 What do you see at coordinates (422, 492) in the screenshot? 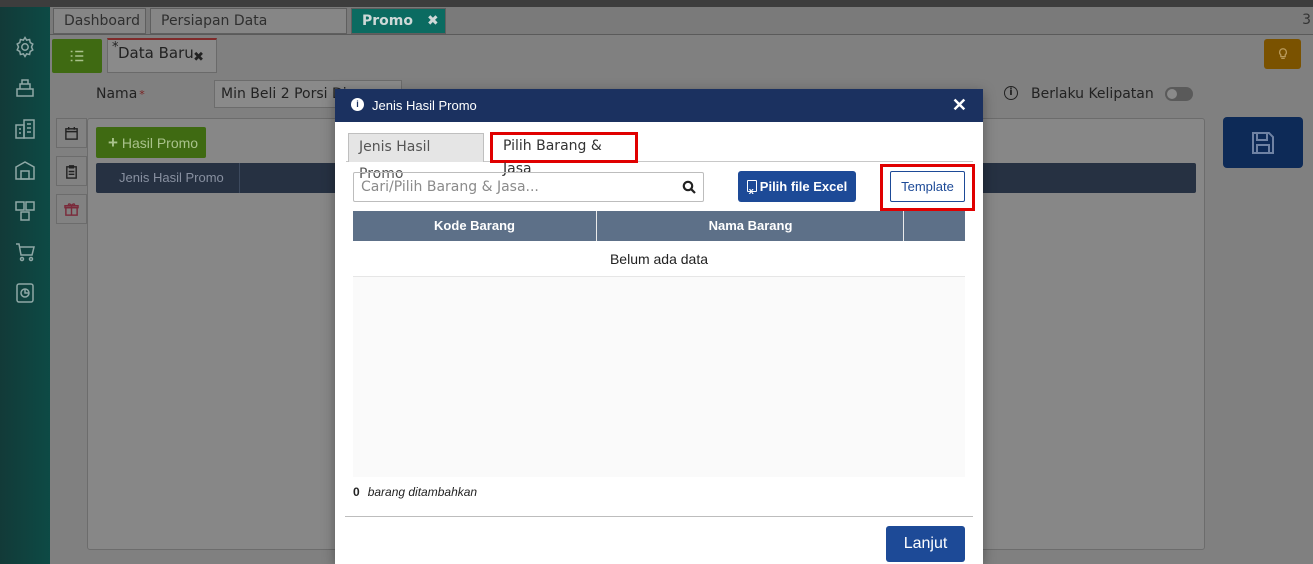
I see `items-added-label: barang ditambahkan` at bounding box center [422, 492].